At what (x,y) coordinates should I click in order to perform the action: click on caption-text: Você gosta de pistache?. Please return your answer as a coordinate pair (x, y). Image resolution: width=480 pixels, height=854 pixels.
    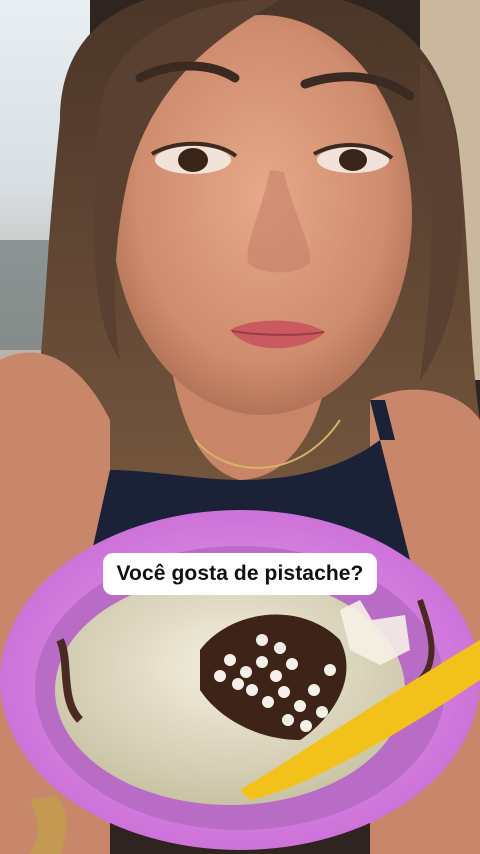
    Looking at the image, I should click on (240, 574).